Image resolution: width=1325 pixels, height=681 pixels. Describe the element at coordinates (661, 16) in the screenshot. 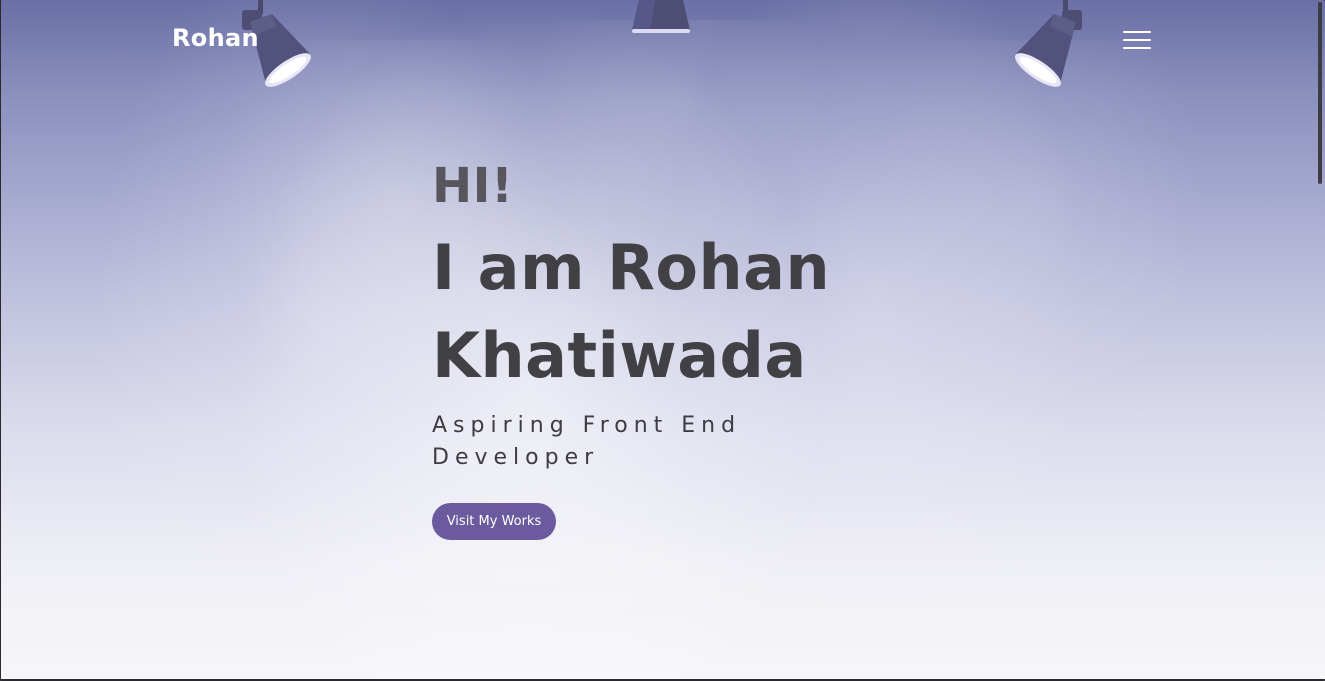

I see `spotlight-lamp-center-icon` at that location.